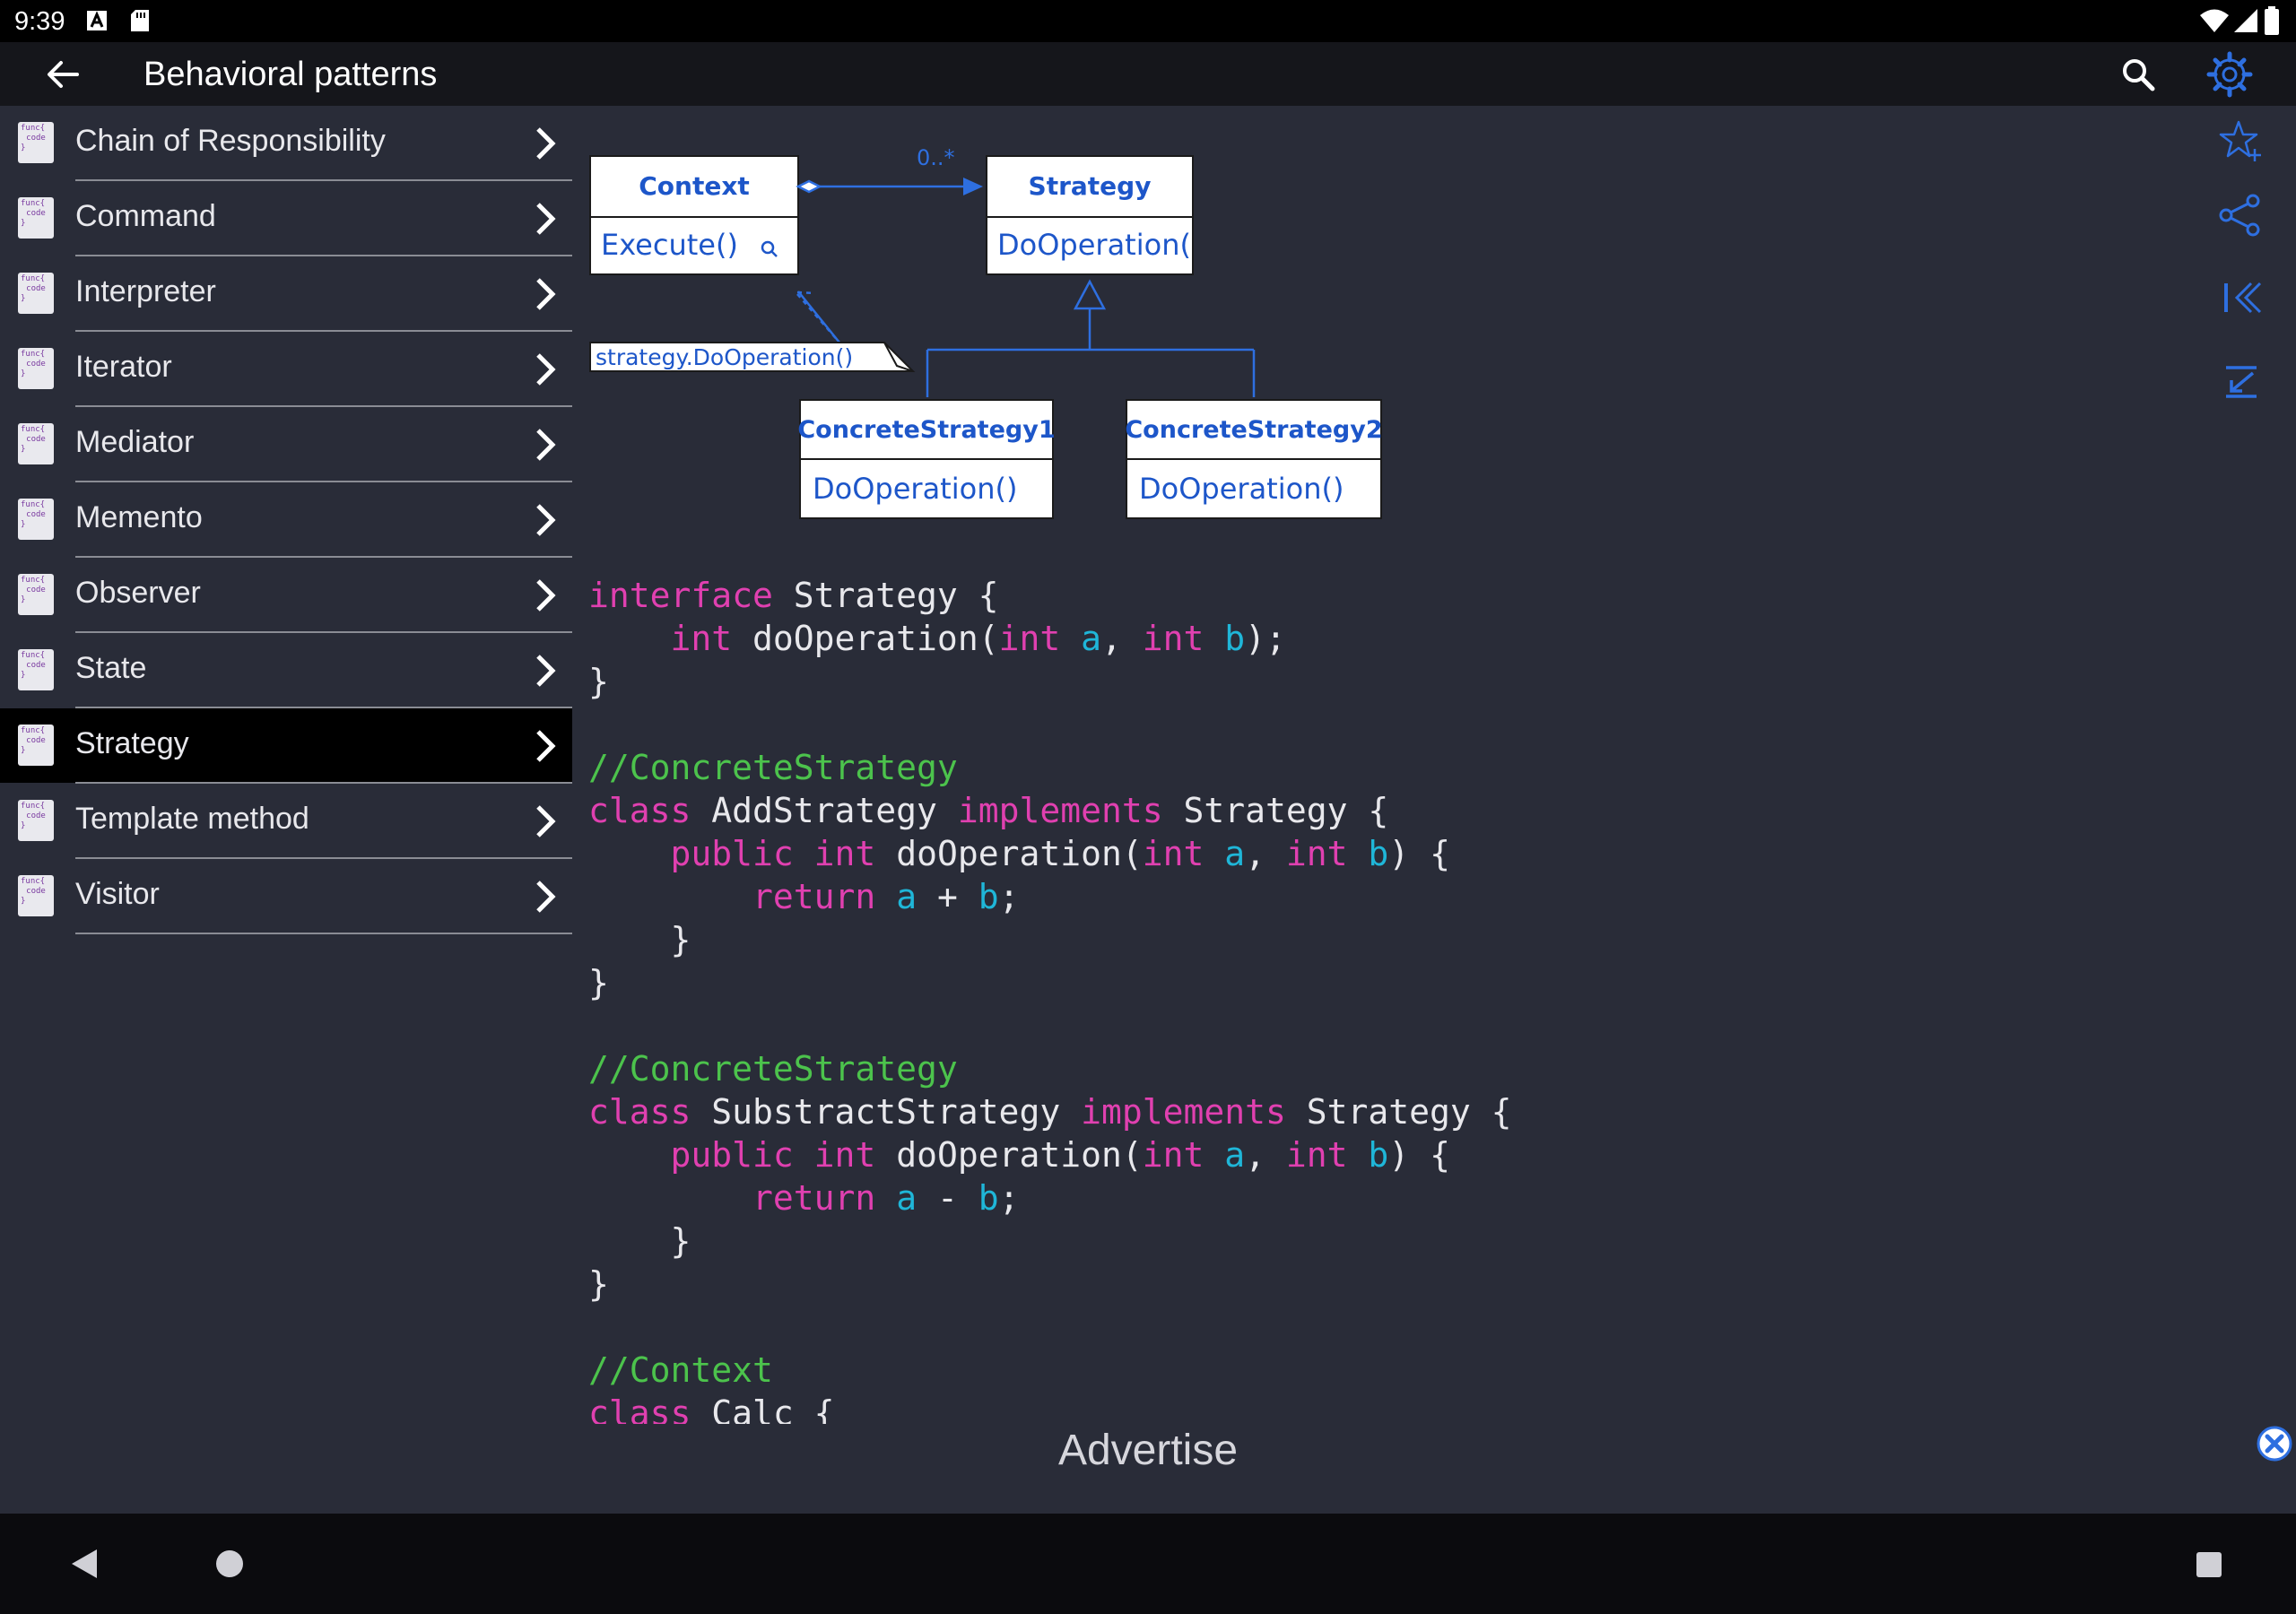  I want to click on list-item-interpreter: func{code} Interpreter, so click(286, 294).